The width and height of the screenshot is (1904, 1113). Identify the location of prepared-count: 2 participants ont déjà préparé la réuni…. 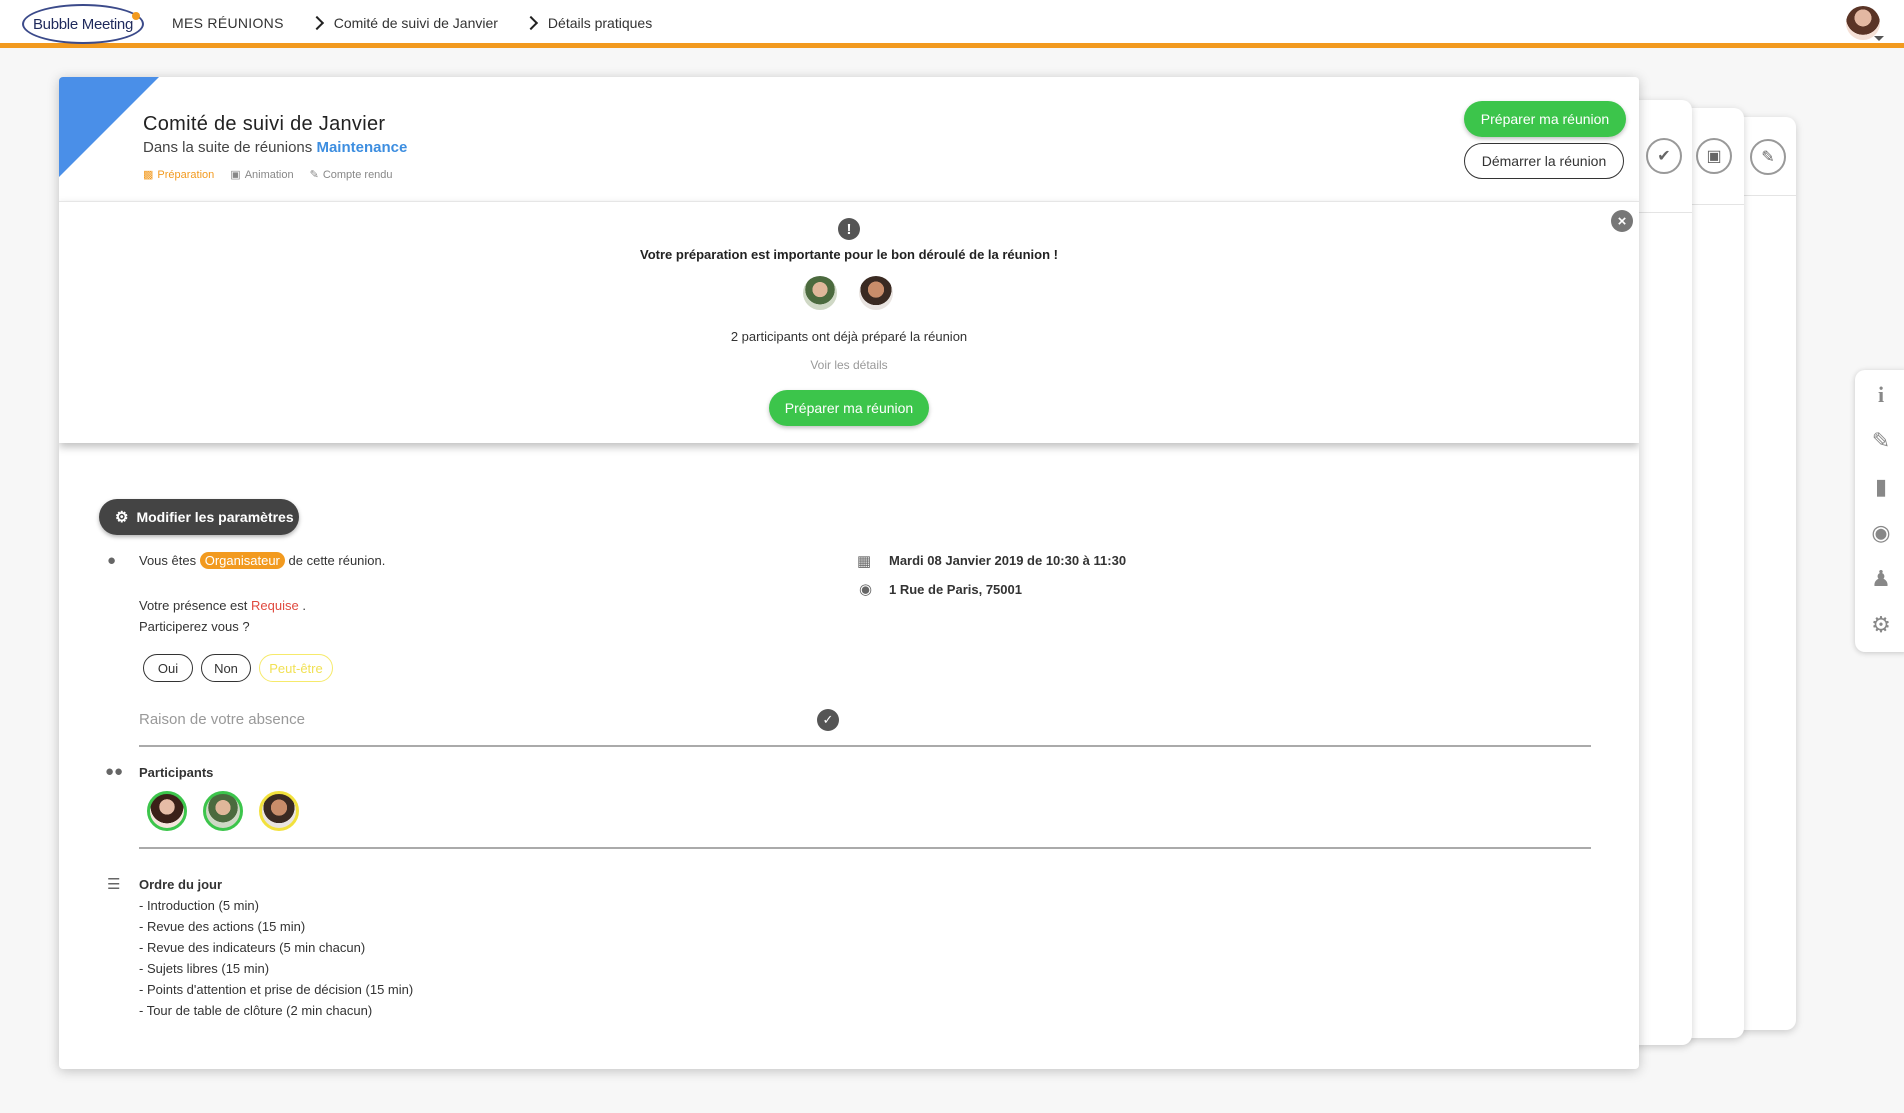
(849, 336).